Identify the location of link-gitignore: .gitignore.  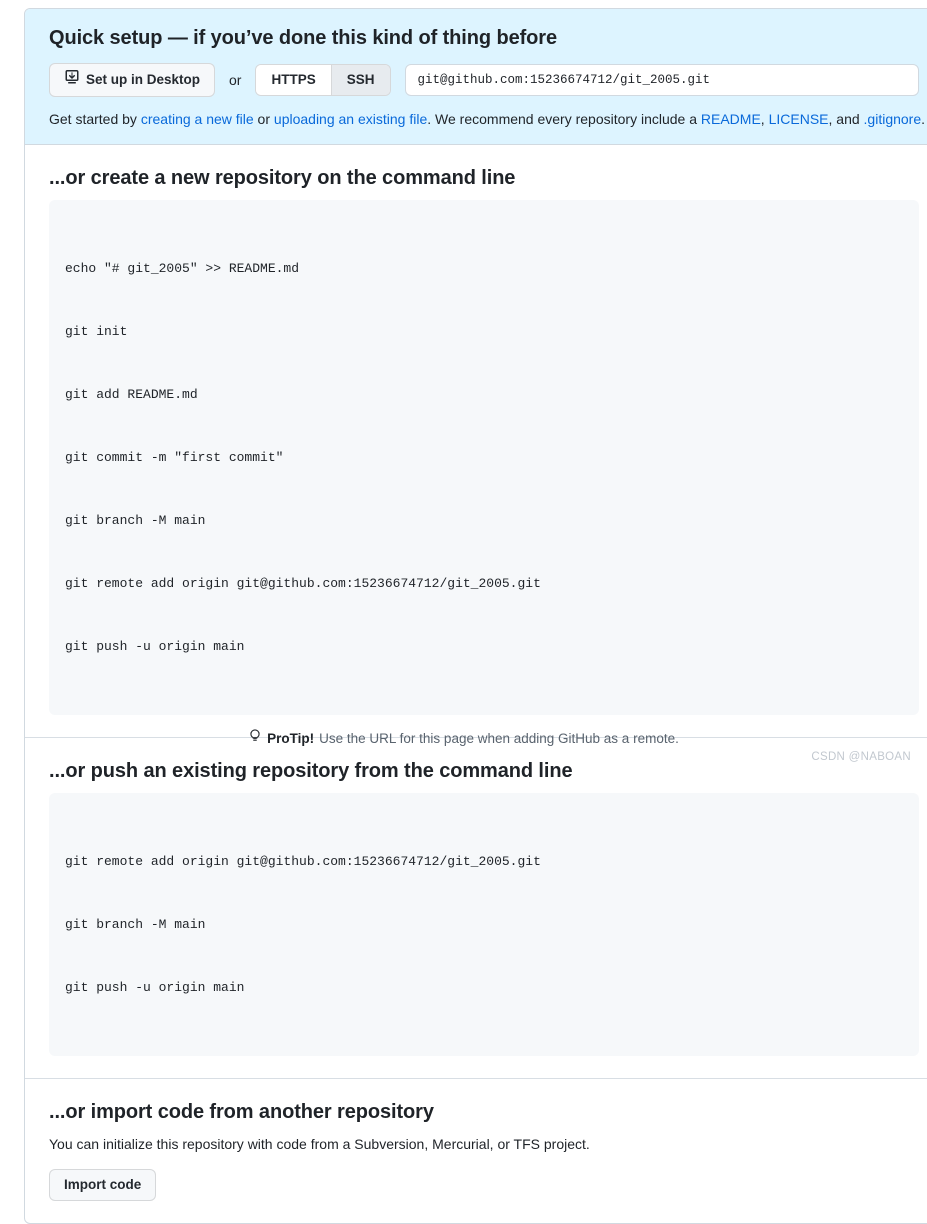
(893, 119).